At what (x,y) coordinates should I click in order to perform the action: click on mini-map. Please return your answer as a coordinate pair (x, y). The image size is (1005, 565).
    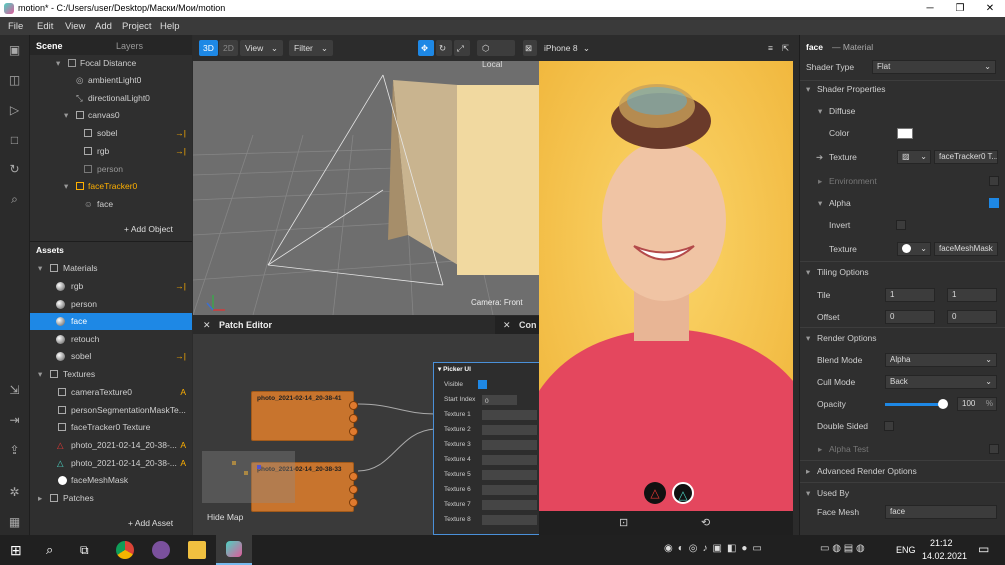
    Looking at the image, I should click on (248, 477).